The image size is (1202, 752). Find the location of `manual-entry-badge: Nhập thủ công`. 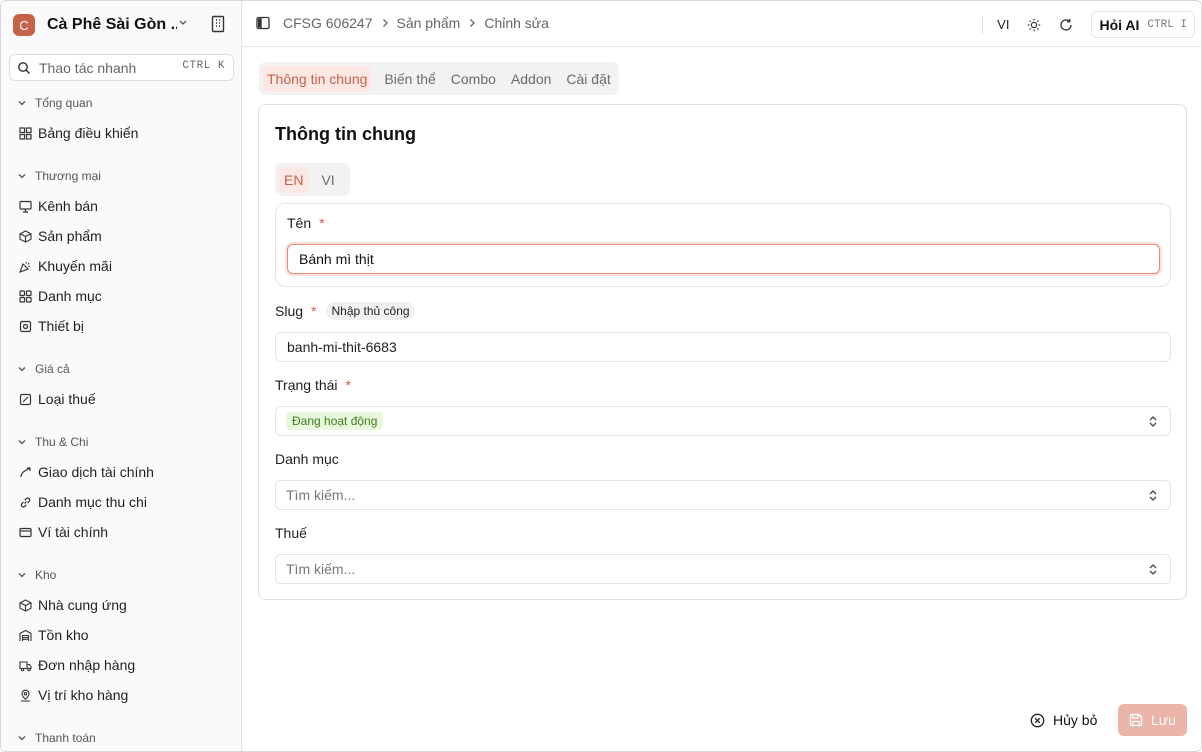

manual-entry-badge: Nhập thủ công is located at coordinates (370, 311).